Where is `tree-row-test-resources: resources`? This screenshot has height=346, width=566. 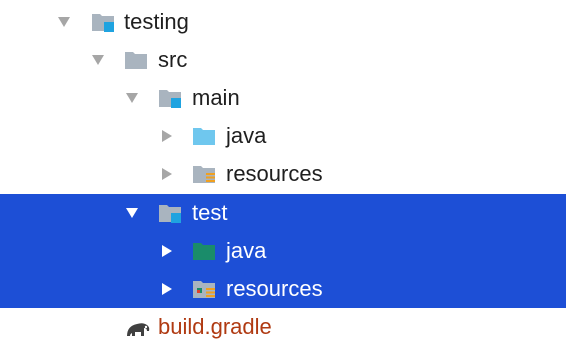 tree-row-test-resources: resources is located at coordinates (283, 289).